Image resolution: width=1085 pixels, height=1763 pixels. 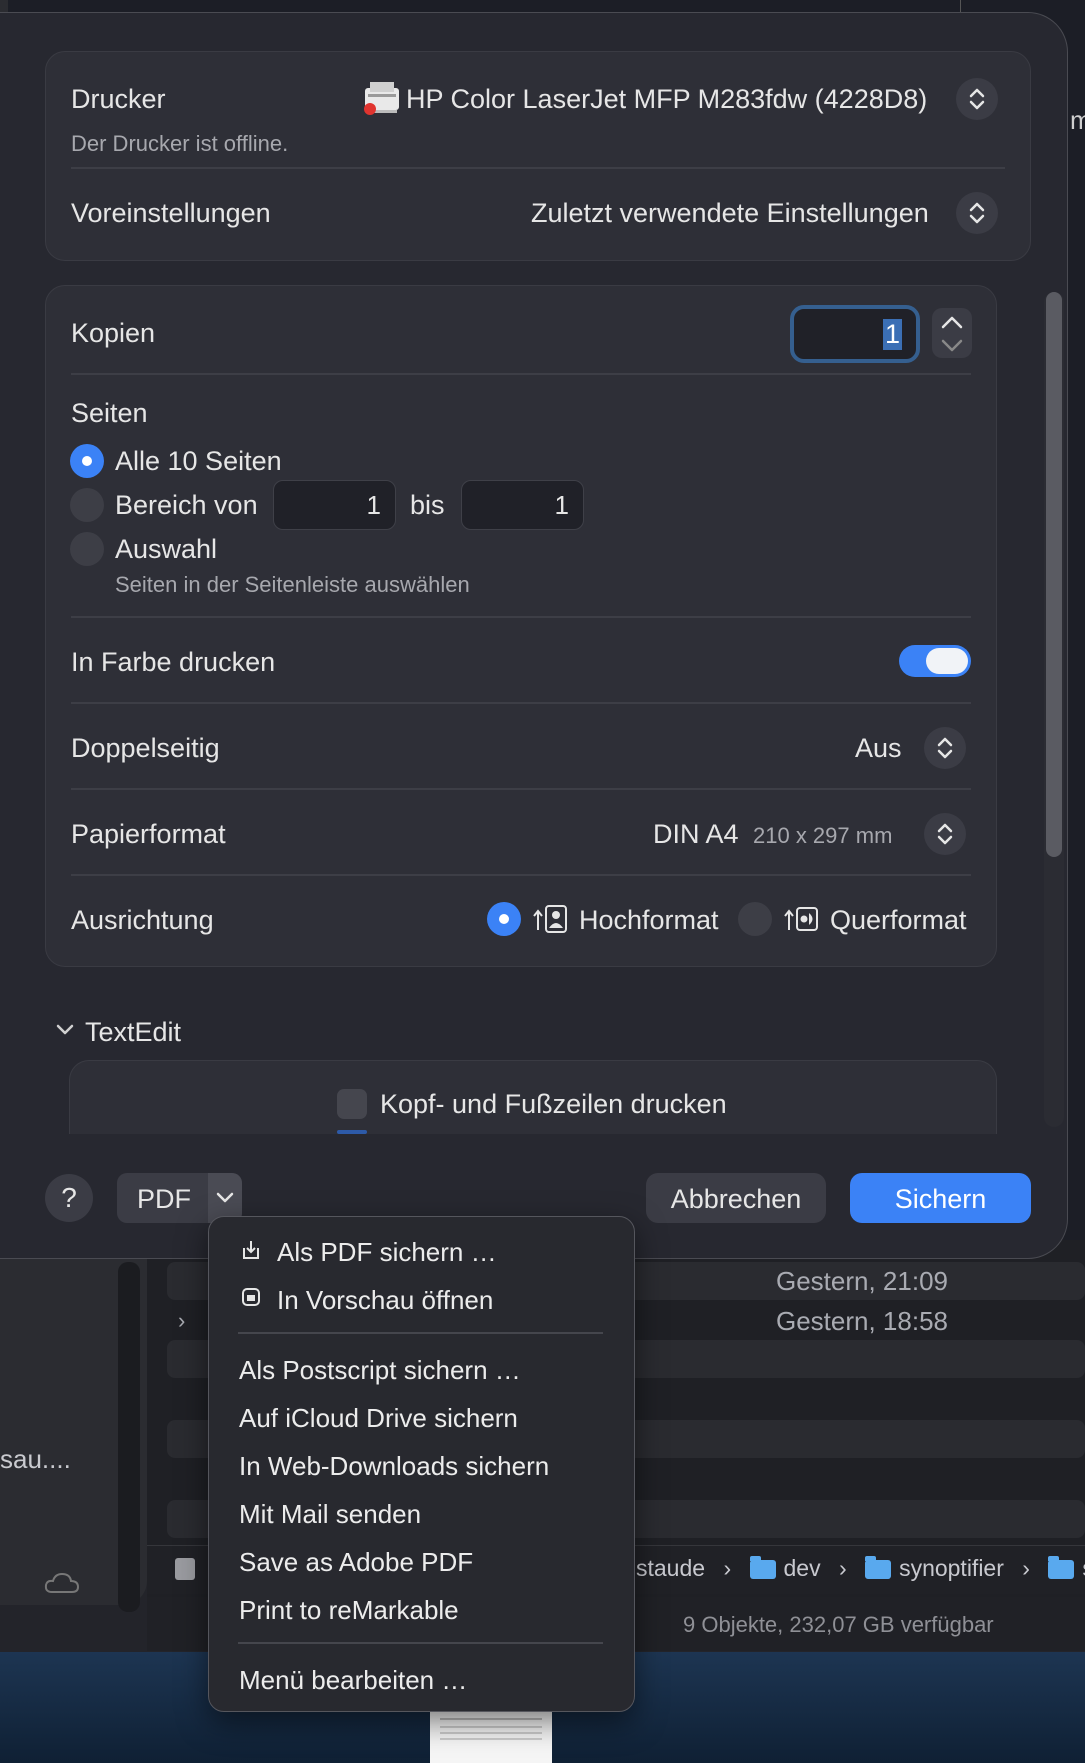 What do you see at coordinates (862, 1321) in the screenshot?
I see `finder-row-date: Gestern, 18:58` at bounding box center [862, 1321].